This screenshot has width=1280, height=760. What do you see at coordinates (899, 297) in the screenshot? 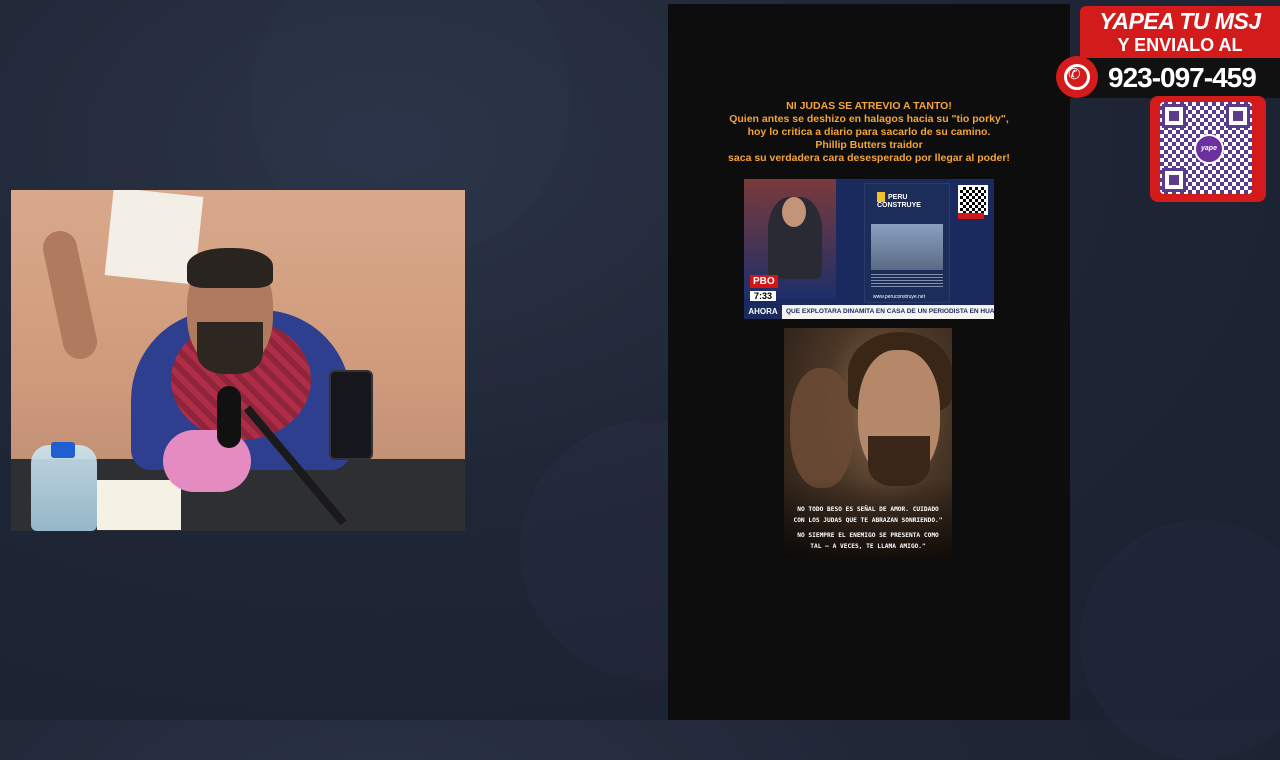
I see `ad-url: www.peruconstruye.net` at bounding box center [899, 297].